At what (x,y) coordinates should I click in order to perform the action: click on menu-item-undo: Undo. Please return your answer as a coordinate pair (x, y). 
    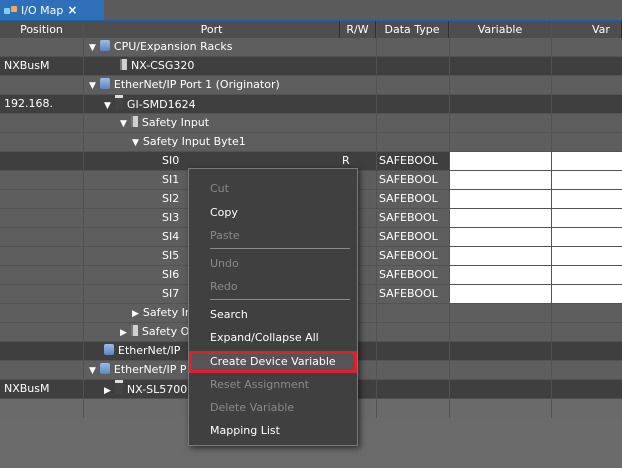
    Looking at the image, I should click on (273, 264).